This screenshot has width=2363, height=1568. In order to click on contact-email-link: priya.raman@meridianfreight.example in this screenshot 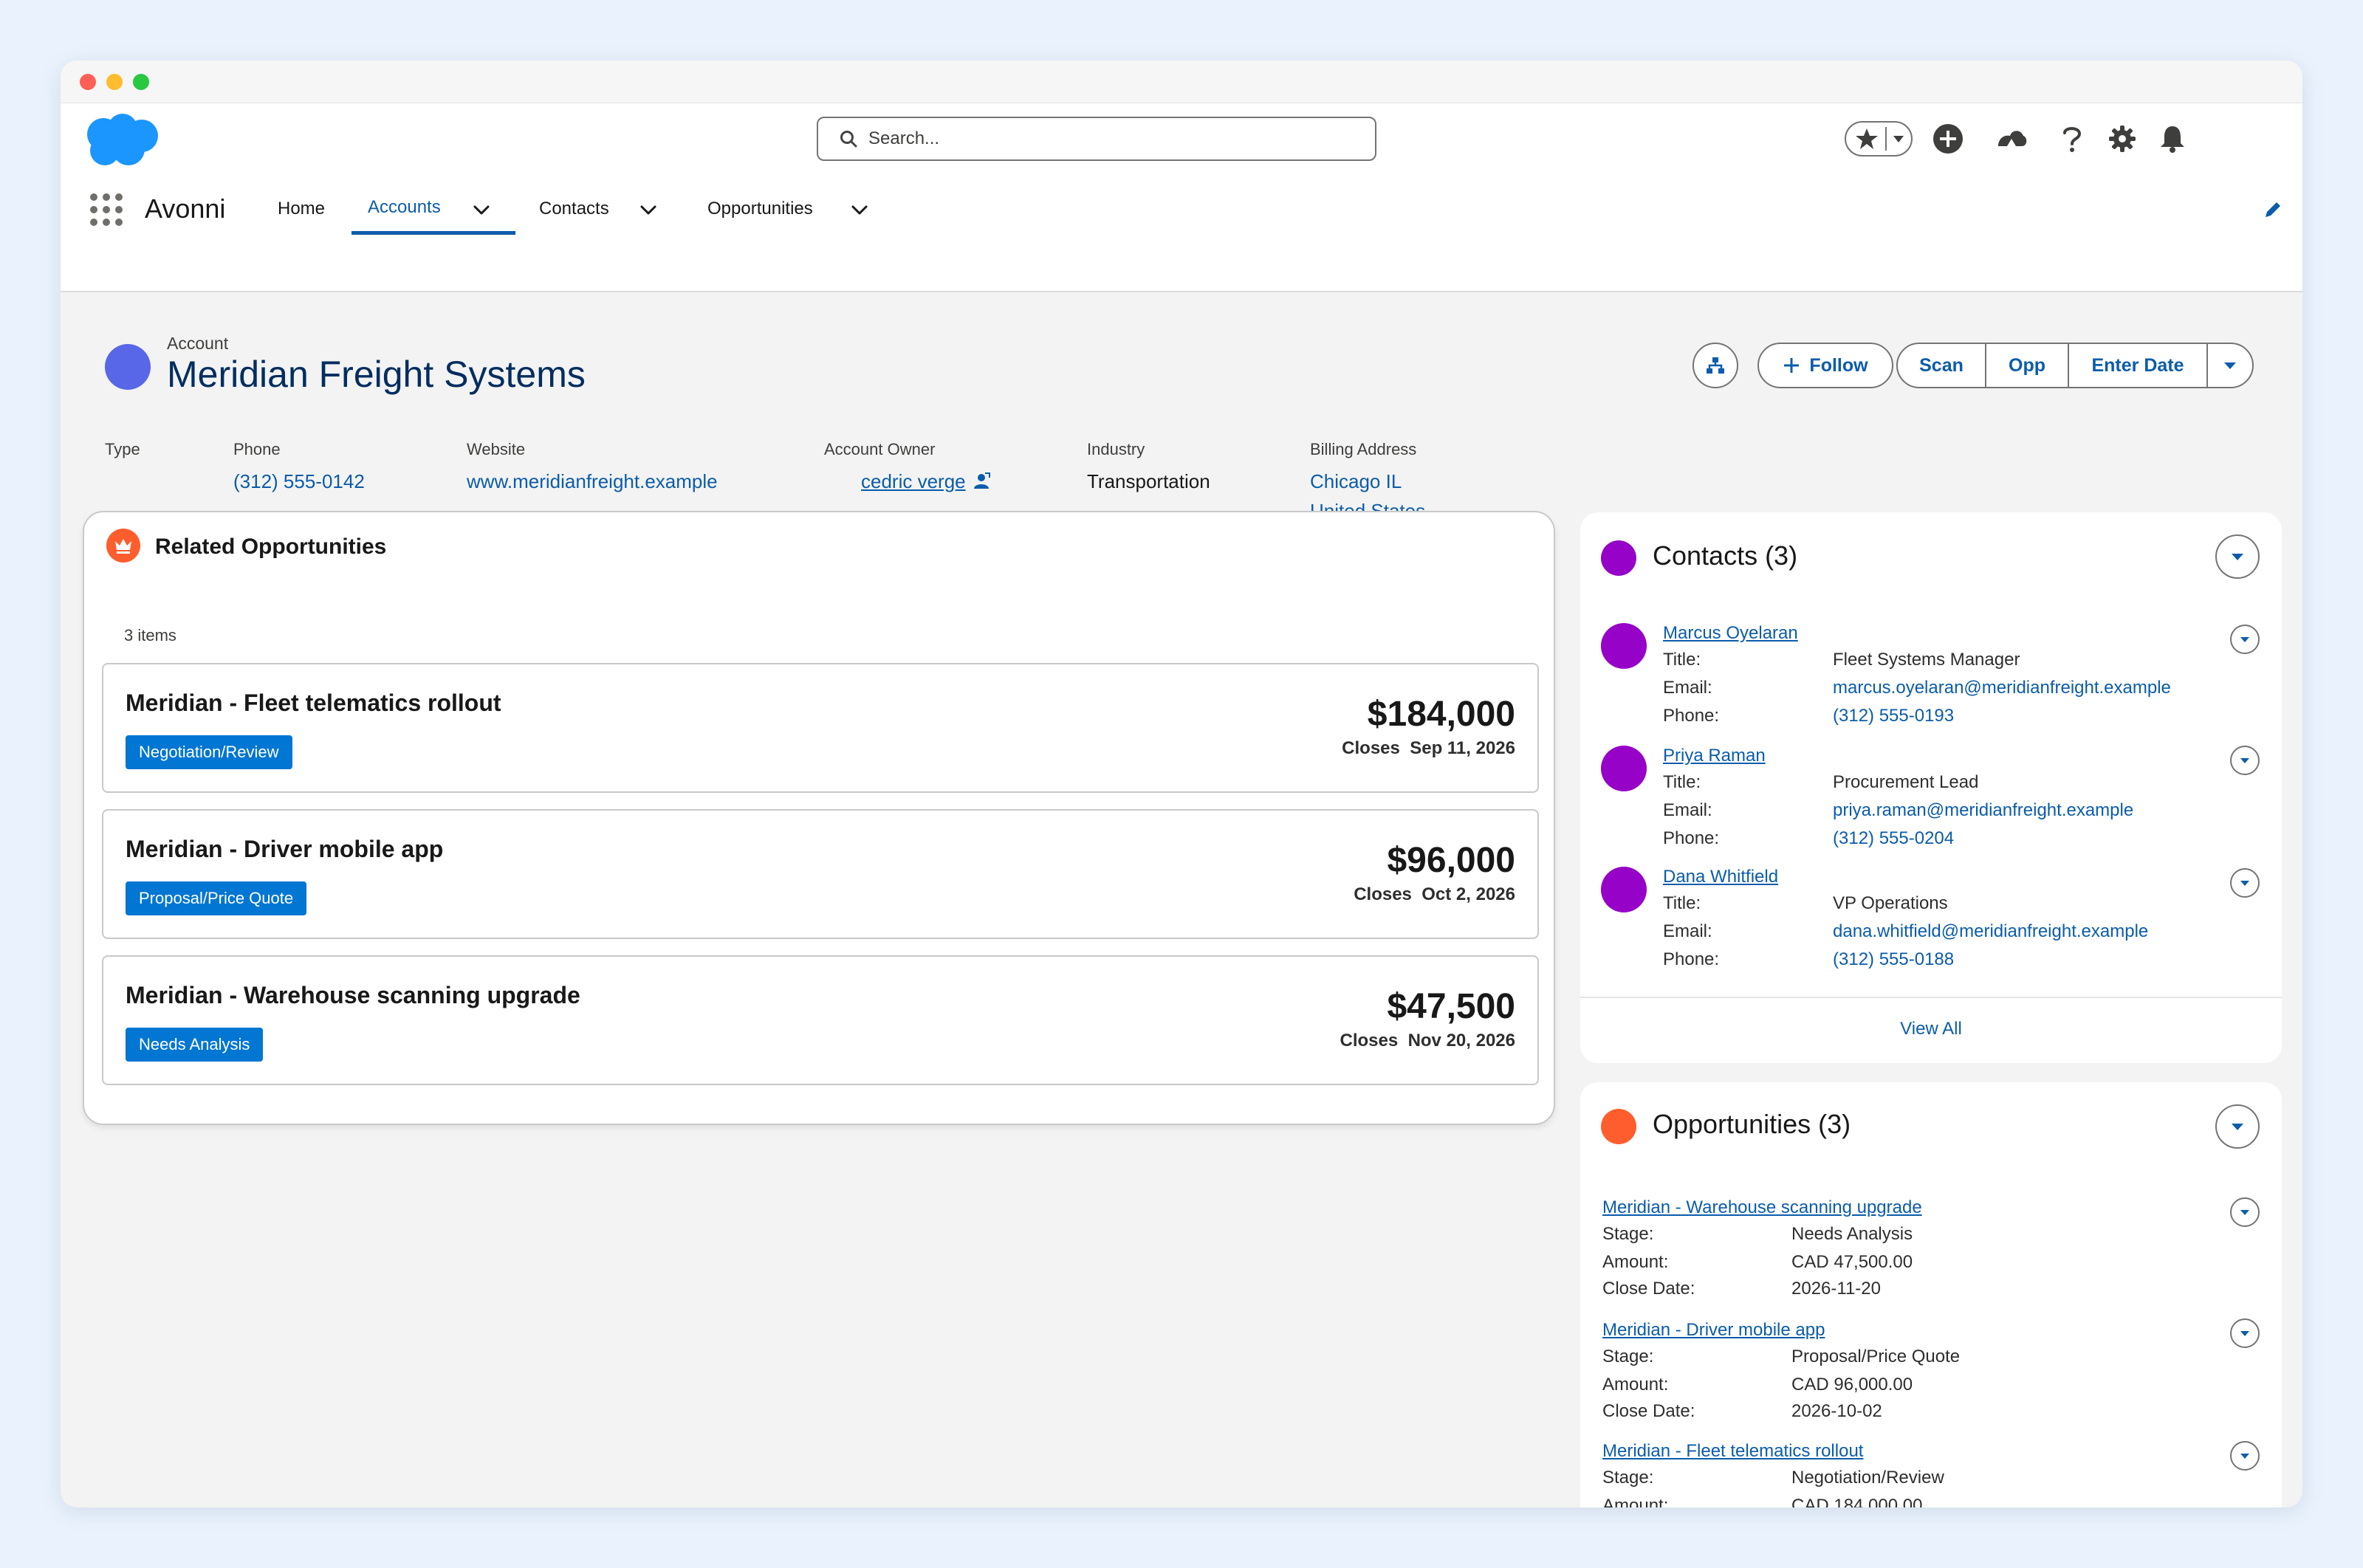, I will do `click(1983, 810)`.